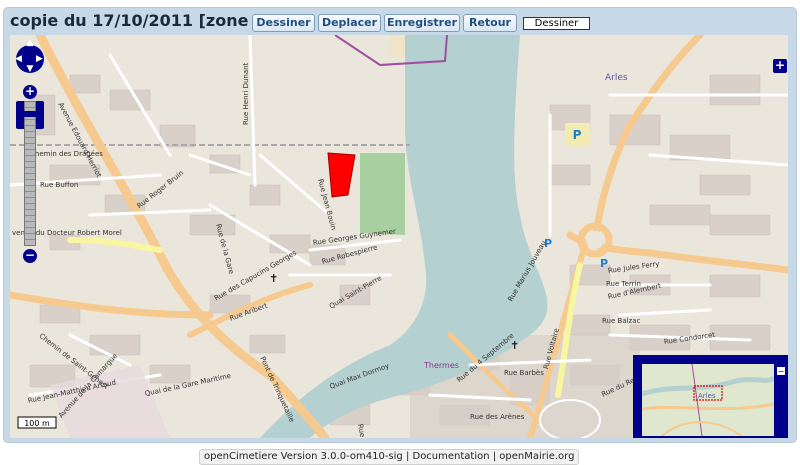 The image size is (800, 465). Describe the element at coordinates (780, 66) in the screenshot. I see `layer-switcher-icon: +` at that location.